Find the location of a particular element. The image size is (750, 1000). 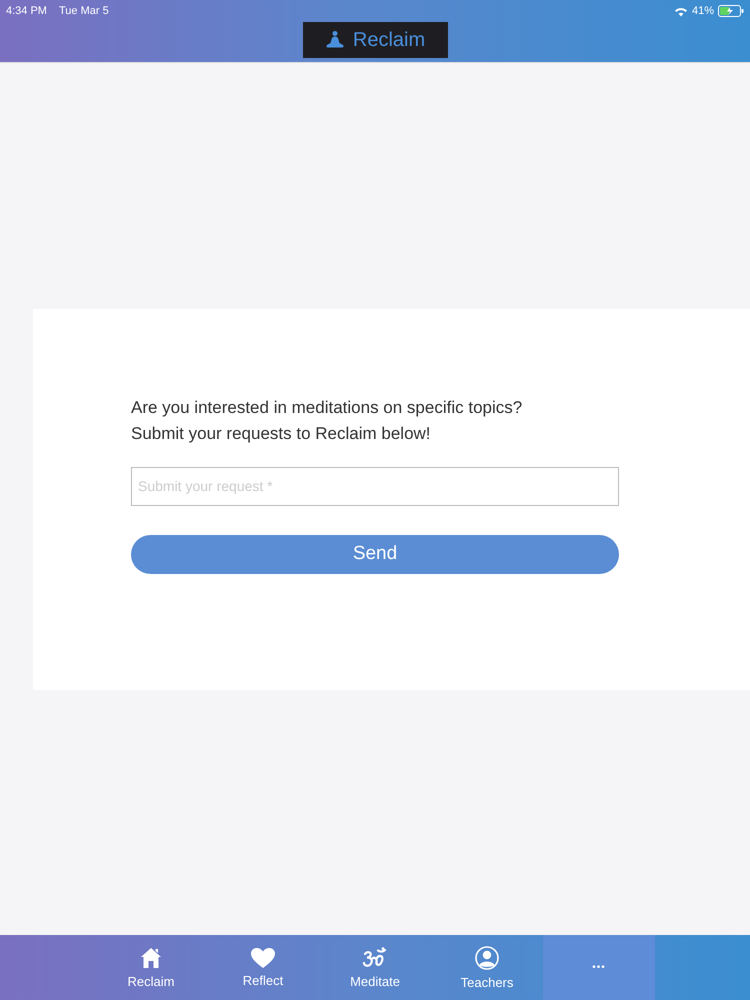

app-title: Reclaim is located at coordinates (389, 40).